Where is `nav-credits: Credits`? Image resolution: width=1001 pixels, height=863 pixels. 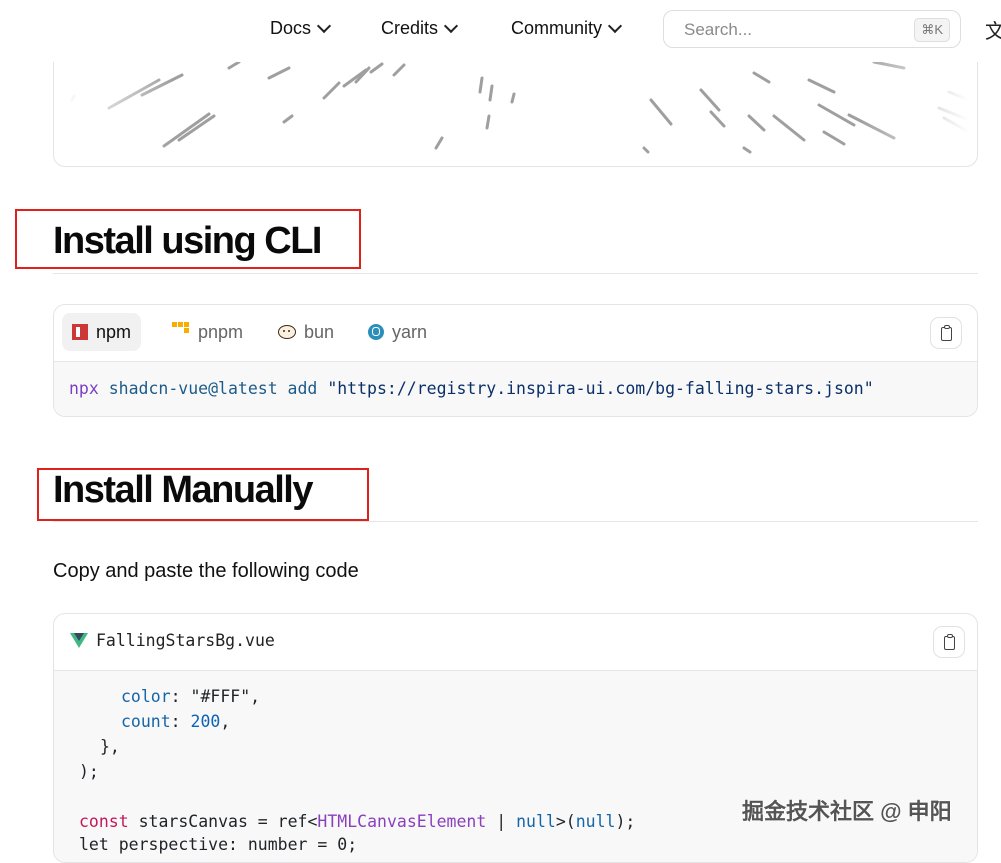 nav-credits: Credits is located at coordinates (420, 28).